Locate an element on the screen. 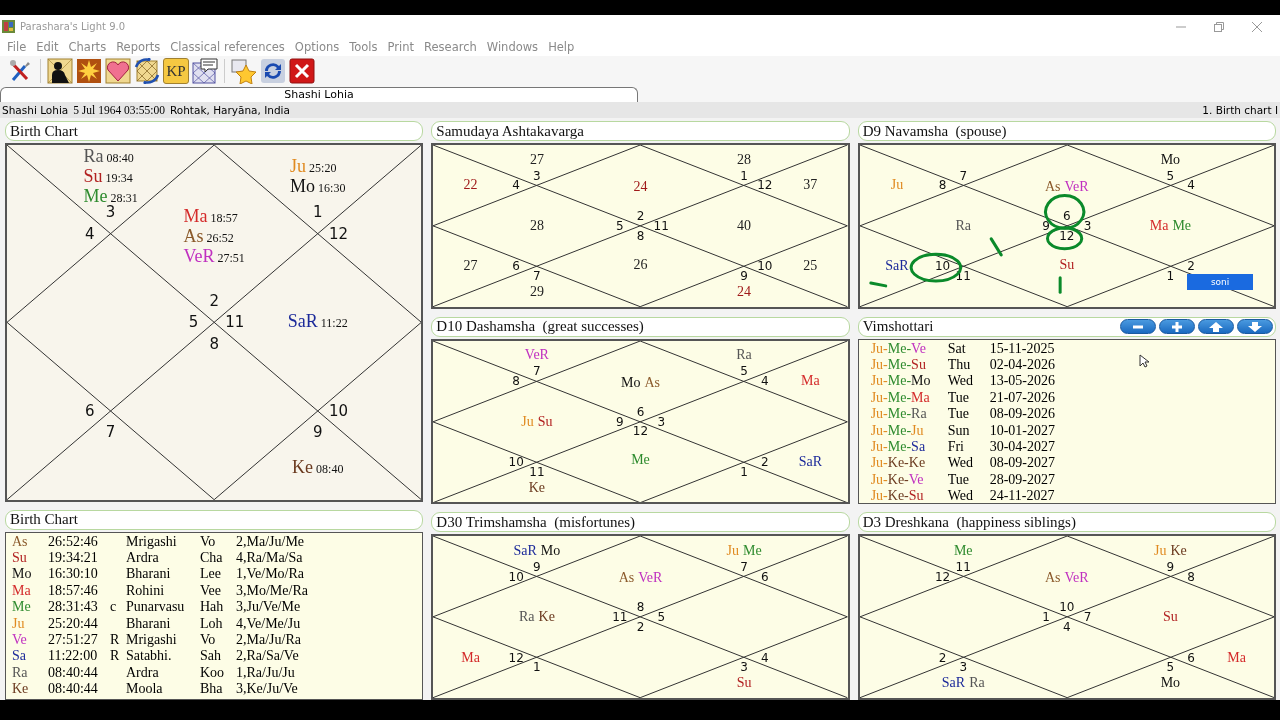 Image resolution: width=1280 pixels, height=720 pixels. panel-title: Samudaya Ashtakavarga is located at coordinates (510, 131).